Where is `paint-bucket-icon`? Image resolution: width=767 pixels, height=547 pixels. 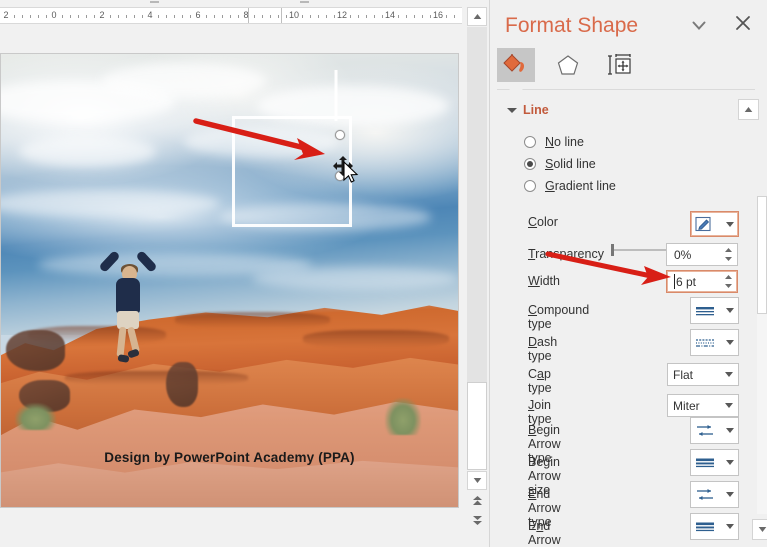
paint-bucket-icon is located at coordinates (514, 63).